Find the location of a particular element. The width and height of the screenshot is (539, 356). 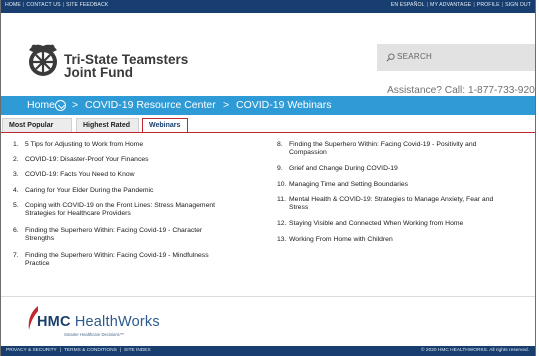

webinar-number: 10. is located at coordinates (282, 184).